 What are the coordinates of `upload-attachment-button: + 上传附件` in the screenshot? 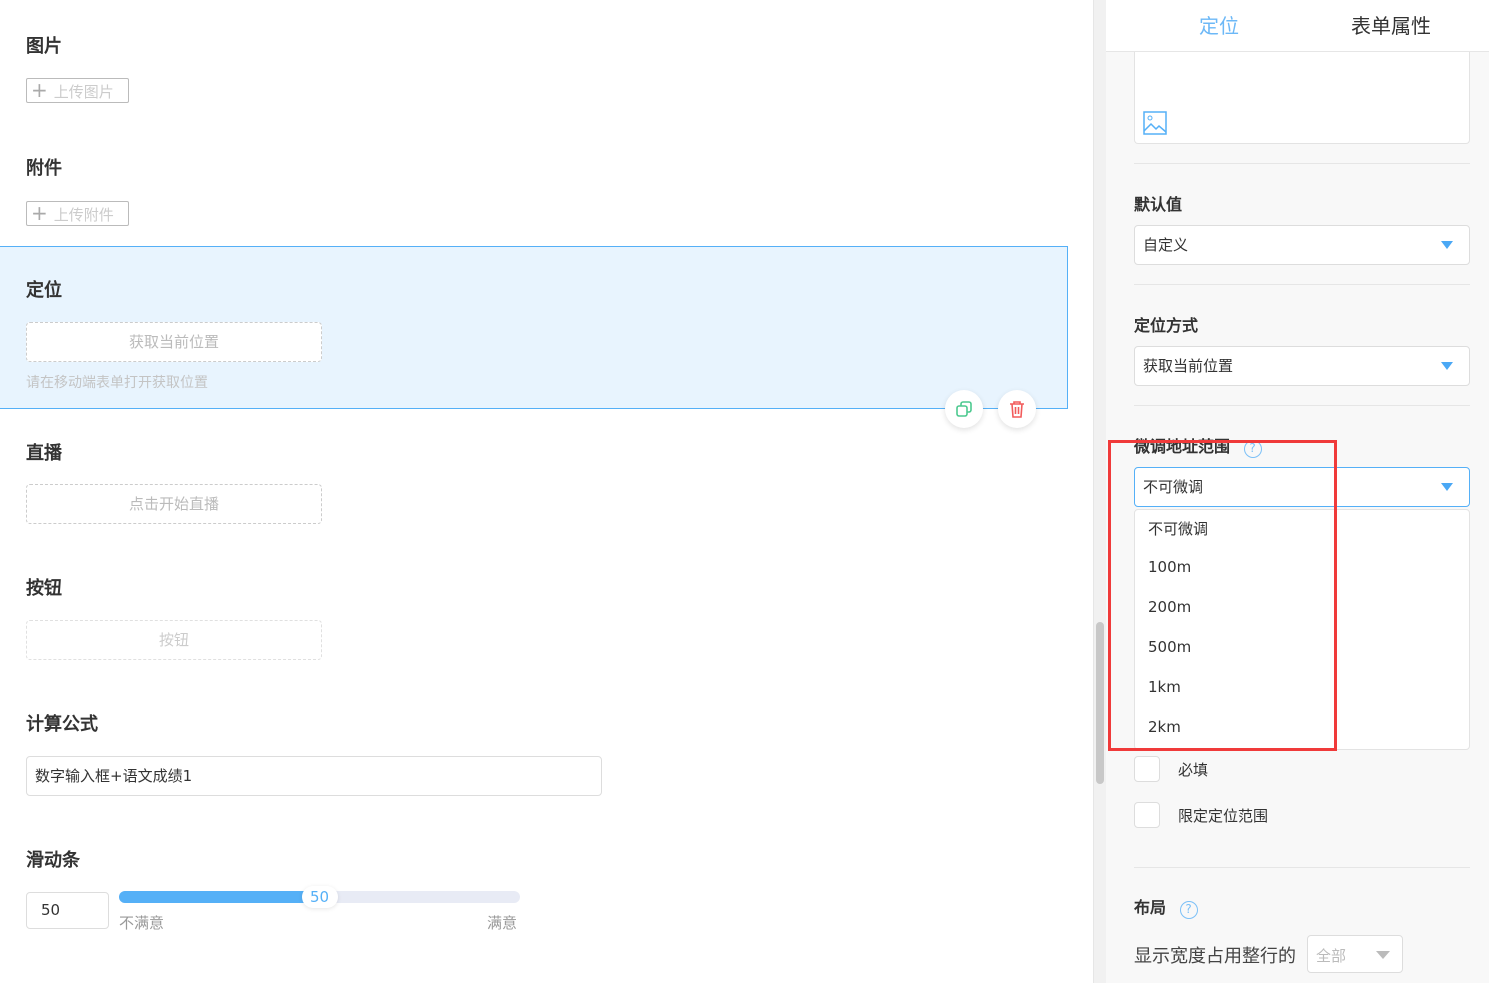 It's located at (77, 213).